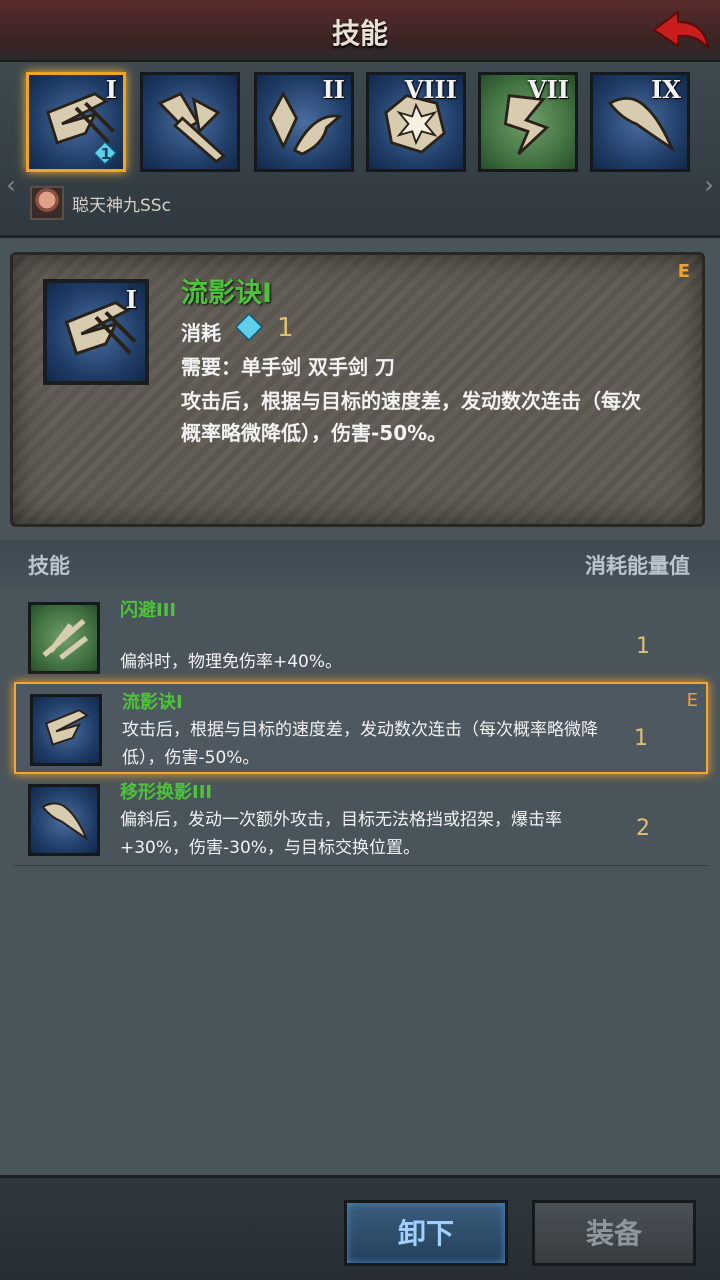 The width and height of the screenshot is (720, 1280). What do you see at coordinates (227, 293) in the screenshot?
I see `detail-skill-name: 流影诀I` at bounding box center [227, 293].